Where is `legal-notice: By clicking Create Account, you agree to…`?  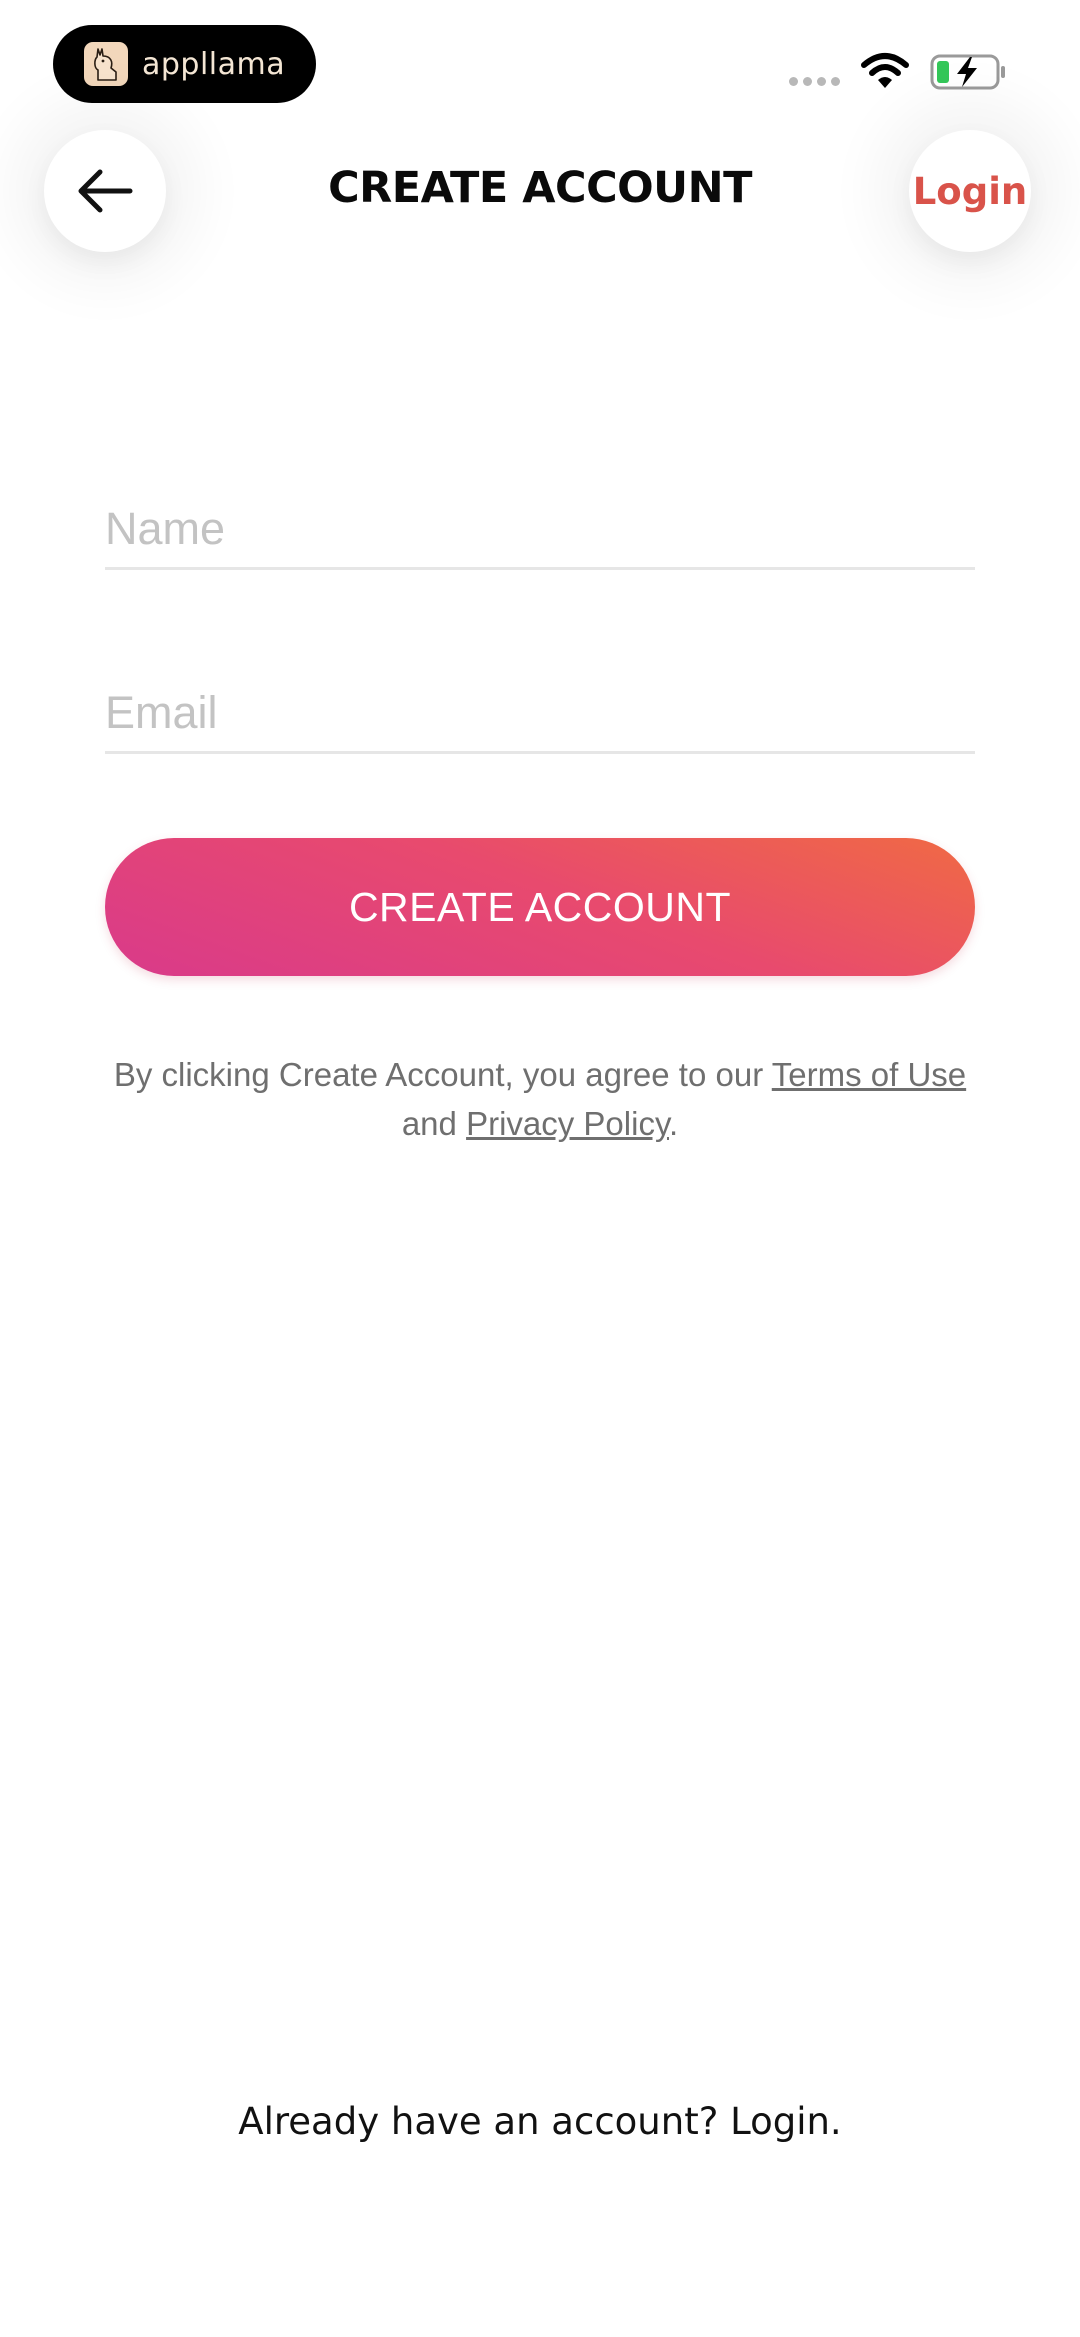
legal-notice: By clicking Create Account, you agree to… is located at coordinates (540, 1099).